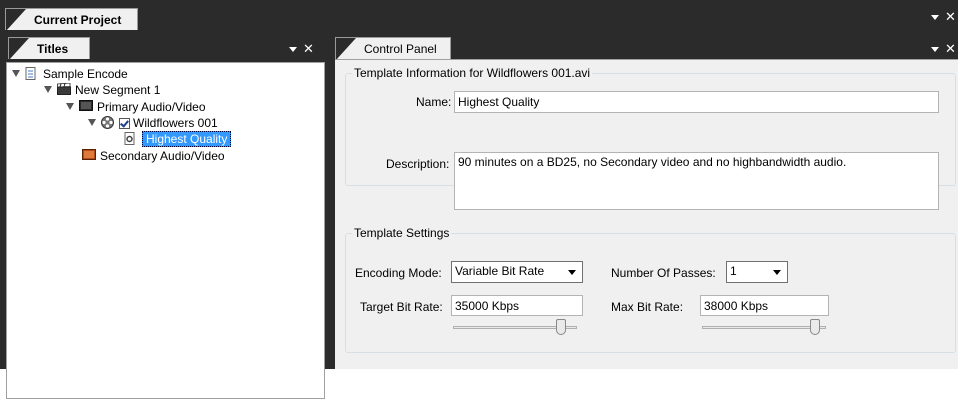  I want to click on max-bit-rate-slider, so click(764, 328).